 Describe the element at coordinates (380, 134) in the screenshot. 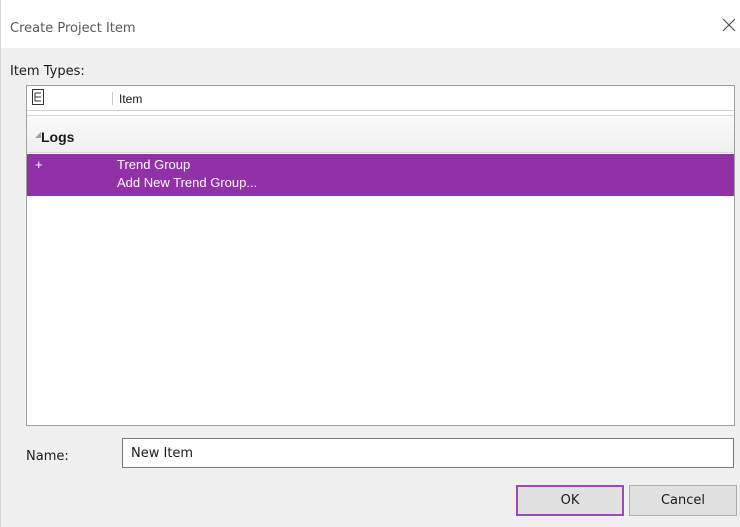

I see `group-row-logs: Logs` at that location.